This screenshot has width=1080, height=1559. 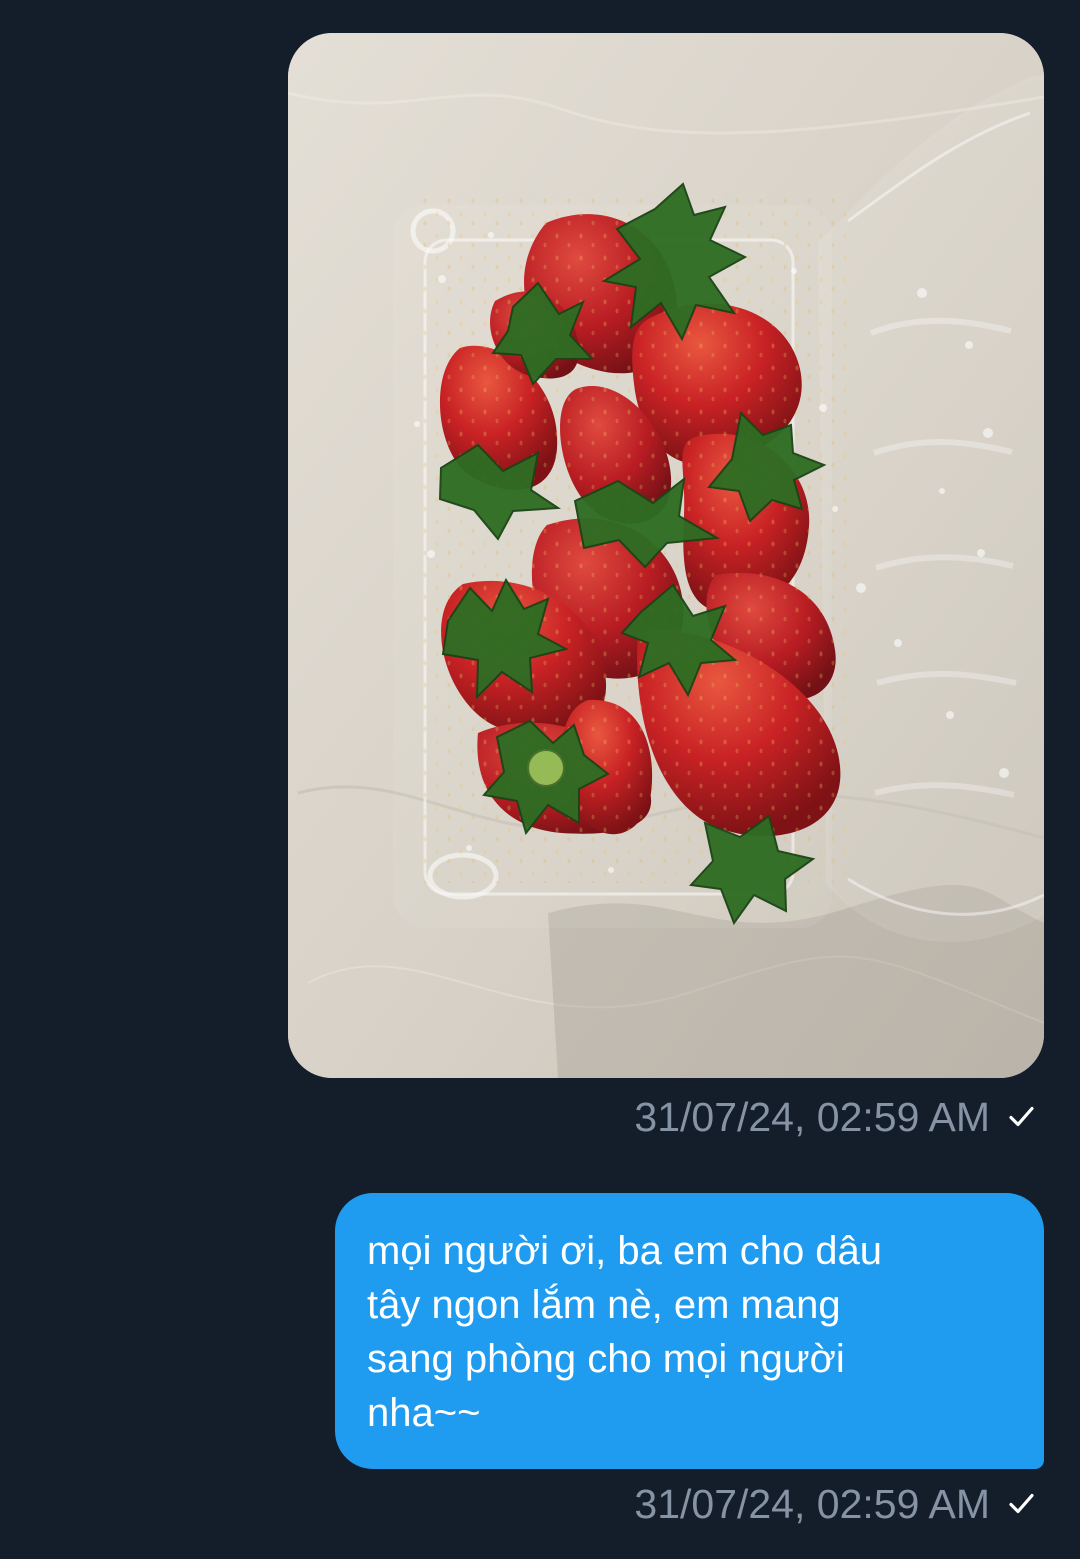 I want to click on text-message-timestamp: 31/07/24, 02:59 AM, so click(x=812, y=1504).